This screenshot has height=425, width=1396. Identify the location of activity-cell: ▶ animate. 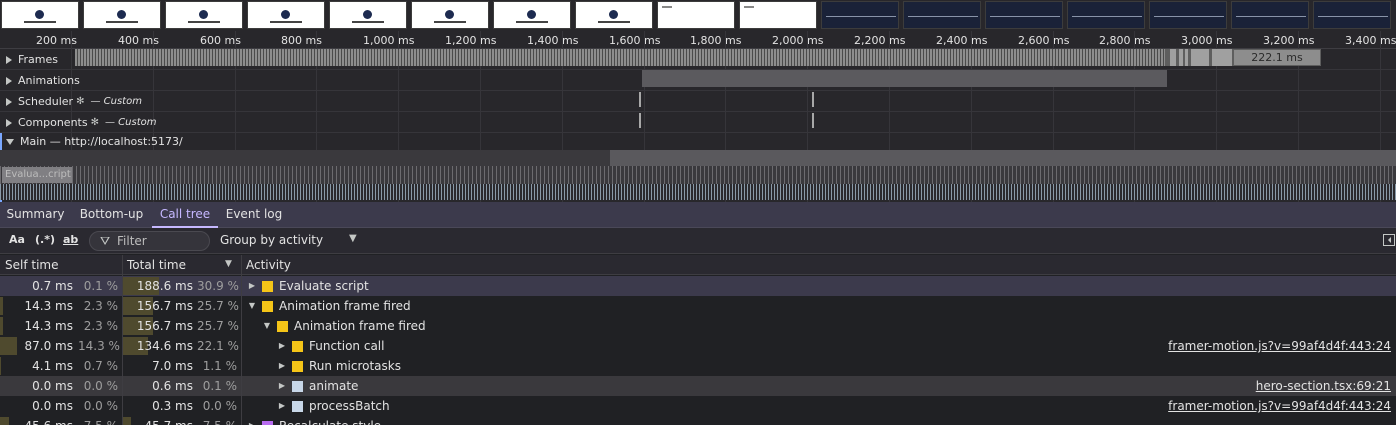
(317, 386).